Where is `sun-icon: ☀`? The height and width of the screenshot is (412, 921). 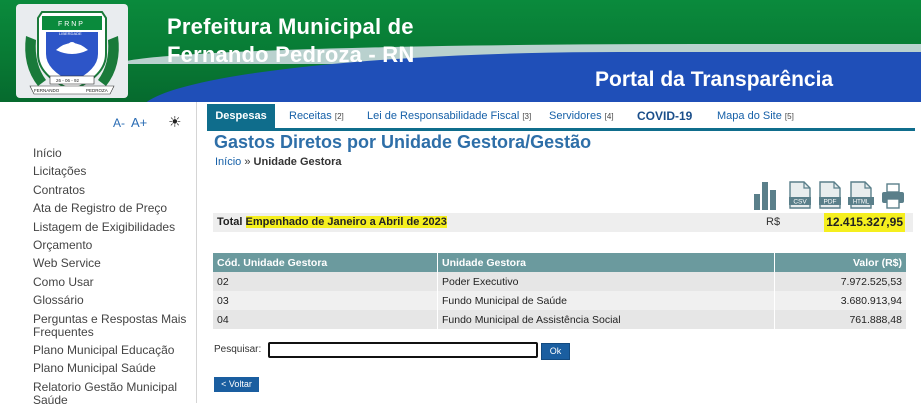 sun-icon: ☀ is located at coordinates (174, 122).